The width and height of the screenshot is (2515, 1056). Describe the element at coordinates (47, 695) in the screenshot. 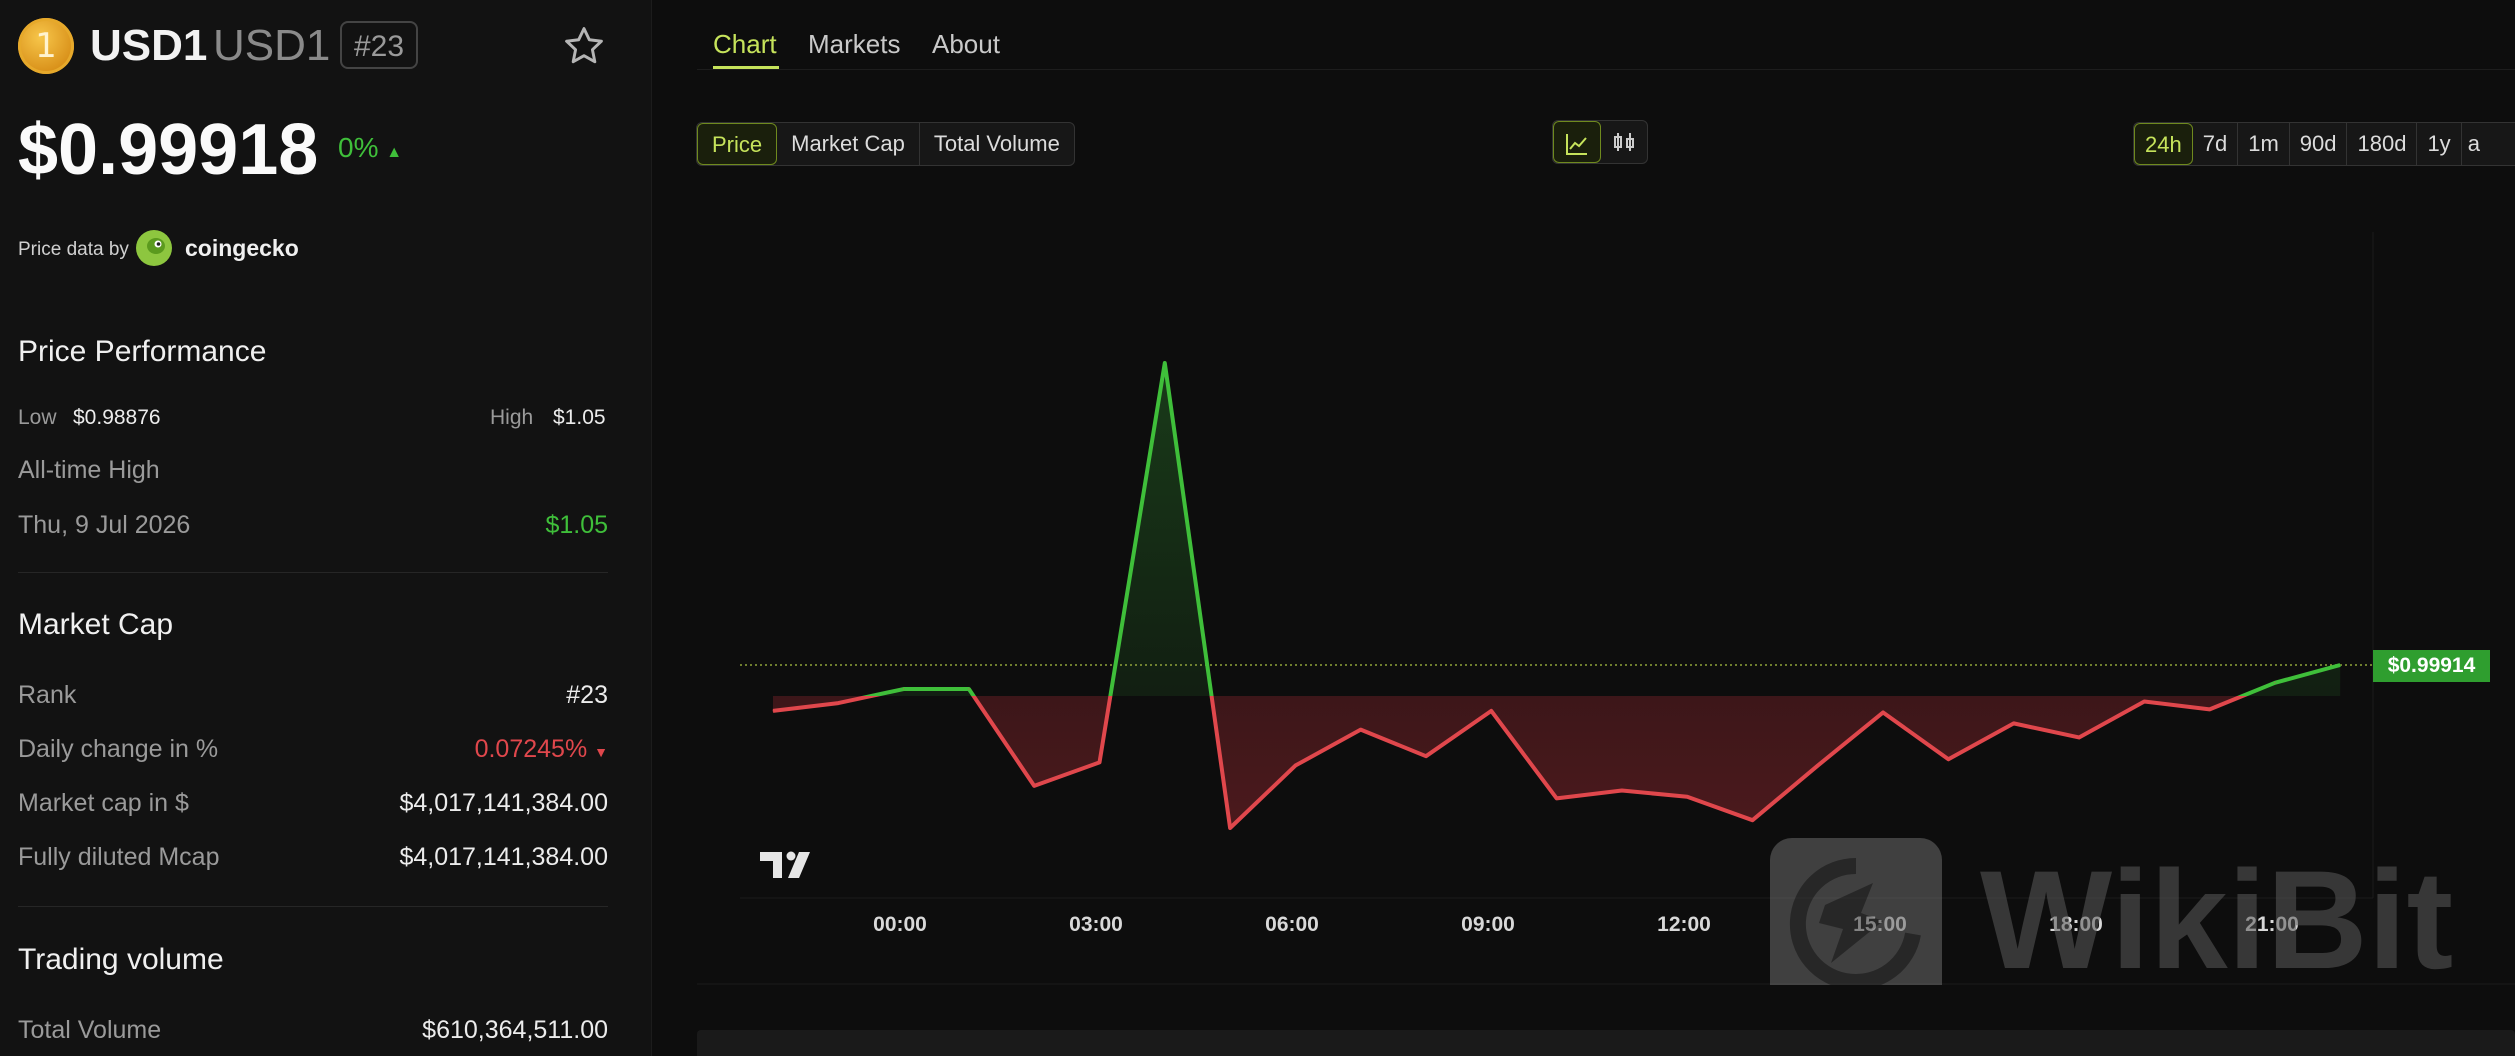

I see `rank-label: Rank` at that location.